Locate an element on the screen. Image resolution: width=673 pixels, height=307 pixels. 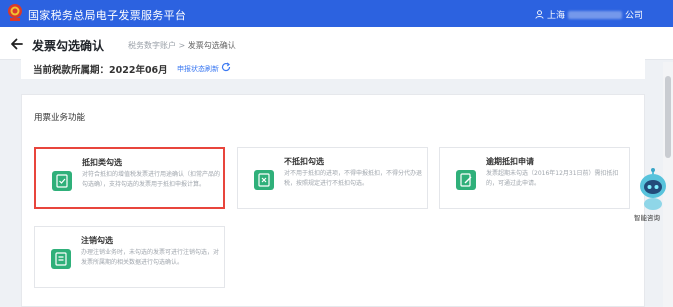
overdue-application-icon is located at coordinates (466, 180).